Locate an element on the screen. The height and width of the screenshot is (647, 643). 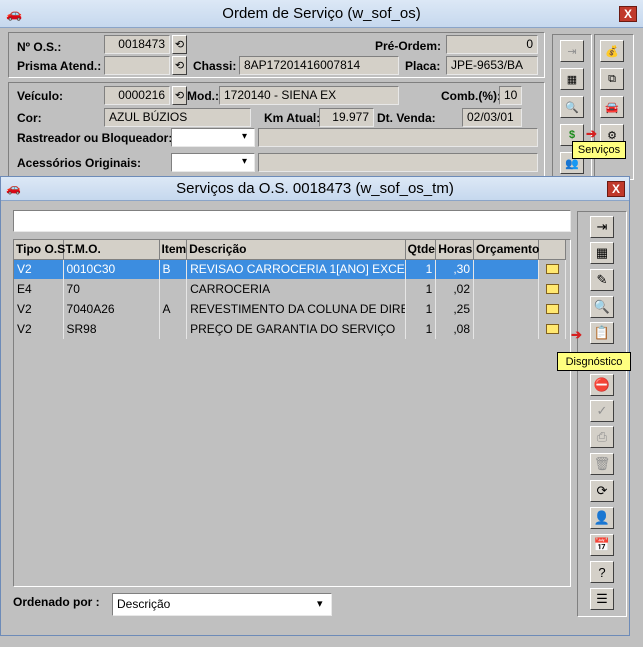
os-search-button: ⟲ is located at coordinates (179, 44).